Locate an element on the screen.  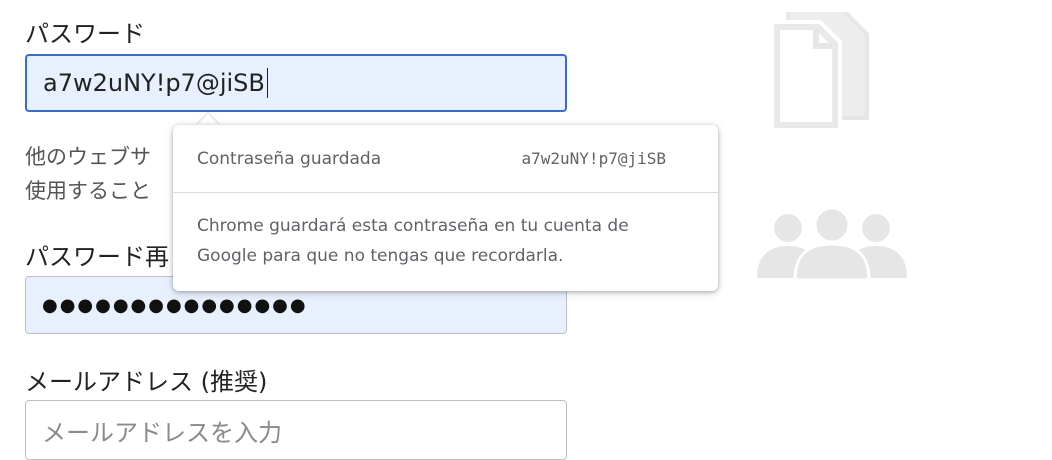
document-copy-icon is located at coordinates (819, 72).